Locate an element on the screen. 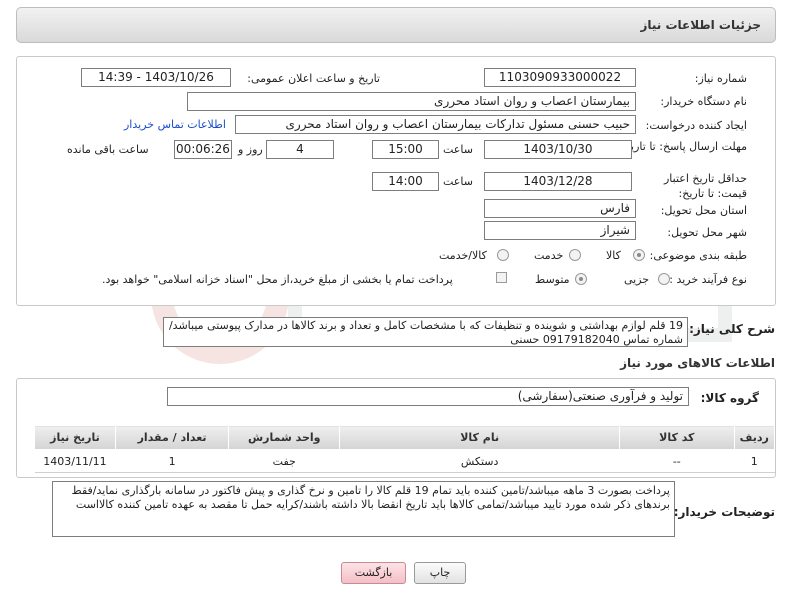 The width and height of the screenshot is (789, 598). purchase-medium-radio is located at coordinates (581, 279).